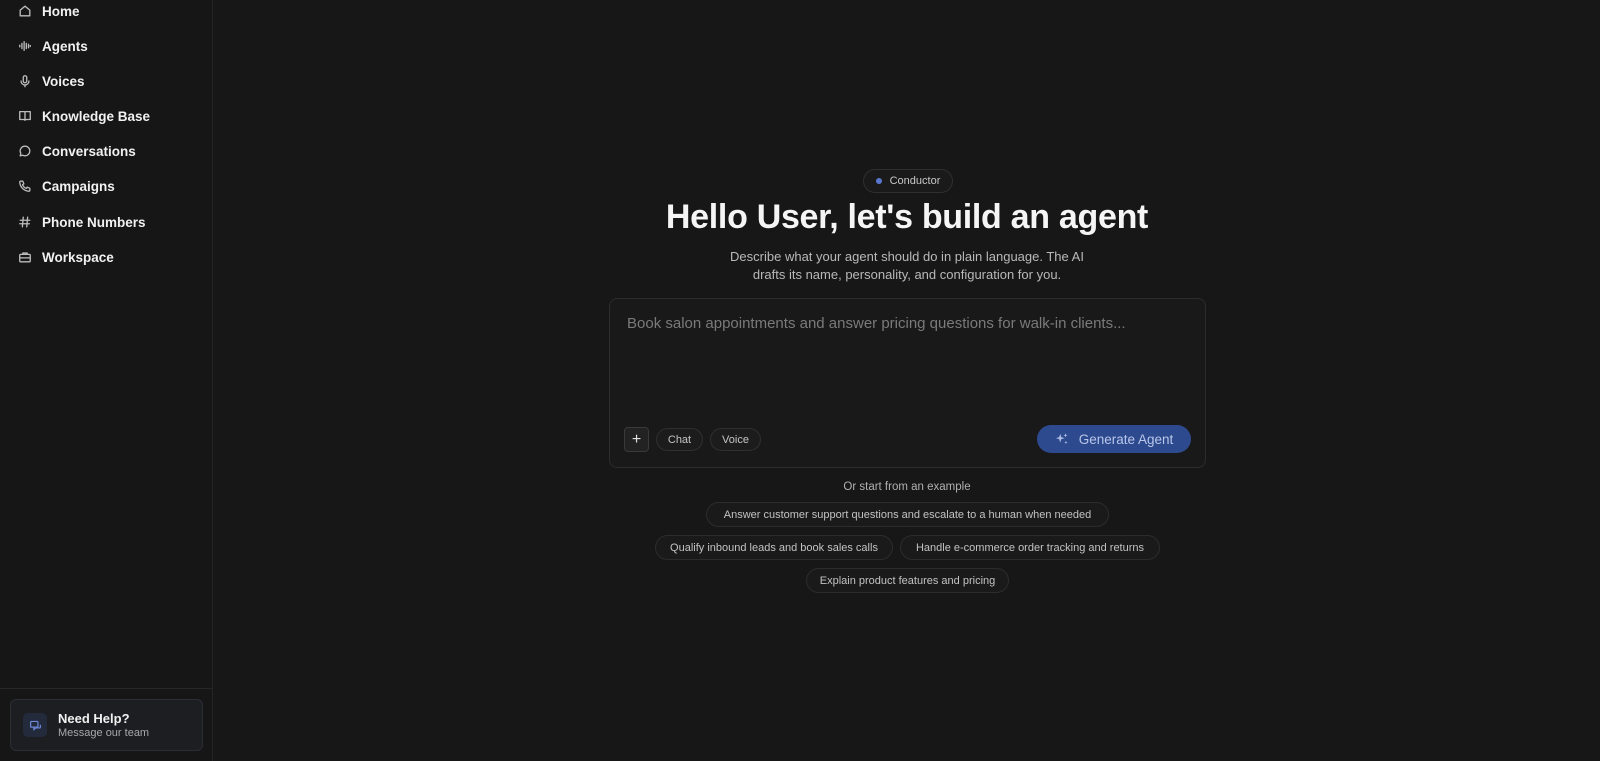 This screenshot has height=761, width=1600. Describe the element at coordinates (25, 222) in the screenshot. I see `hash-icon` at that location.